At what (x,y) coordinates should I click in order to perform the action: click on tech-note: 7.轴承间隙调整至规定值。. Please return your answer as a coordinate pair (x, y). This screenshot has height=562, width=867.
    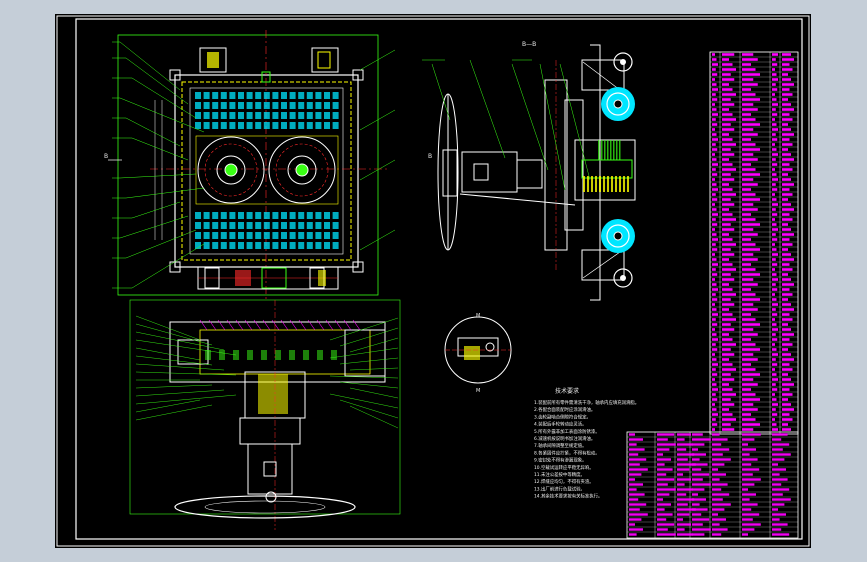
    Looking at the image, I should click on (560, 445).